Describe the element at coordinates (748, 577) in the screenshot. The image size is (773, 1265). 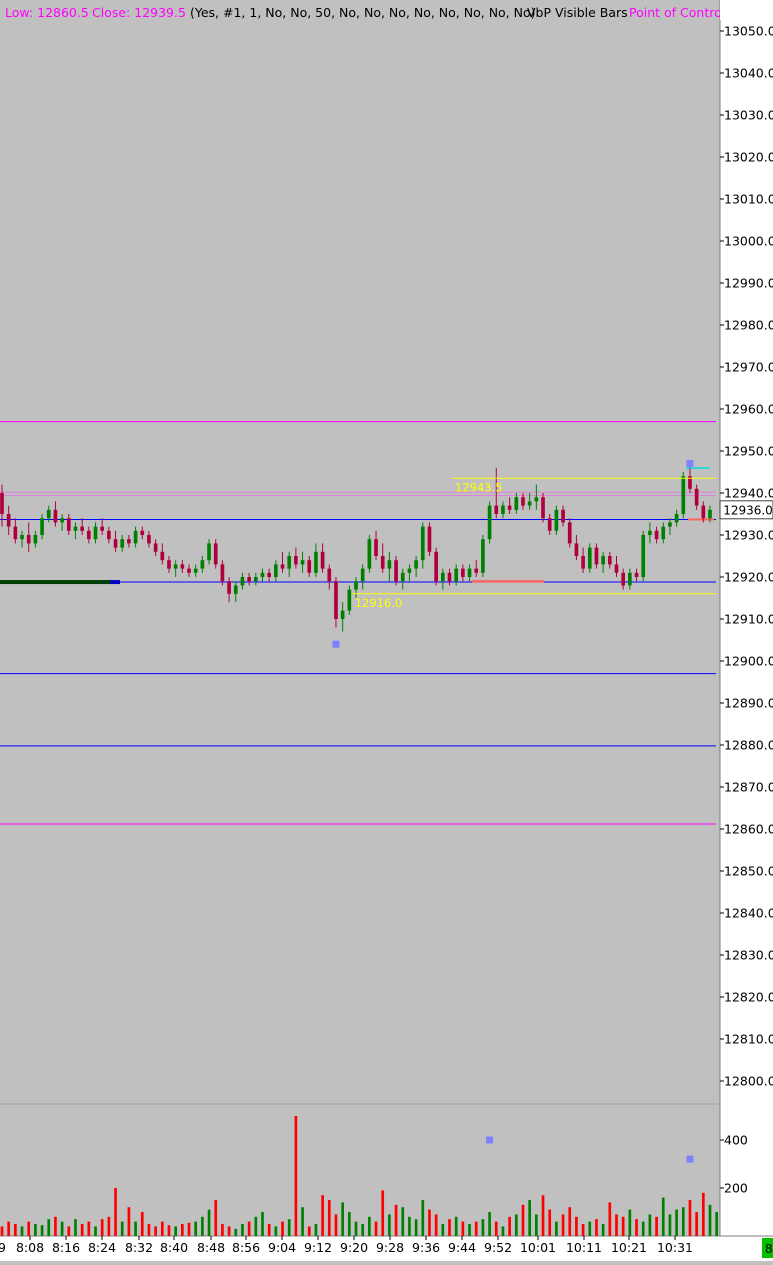
I see `price-tick-label: 12920.0` at that location.